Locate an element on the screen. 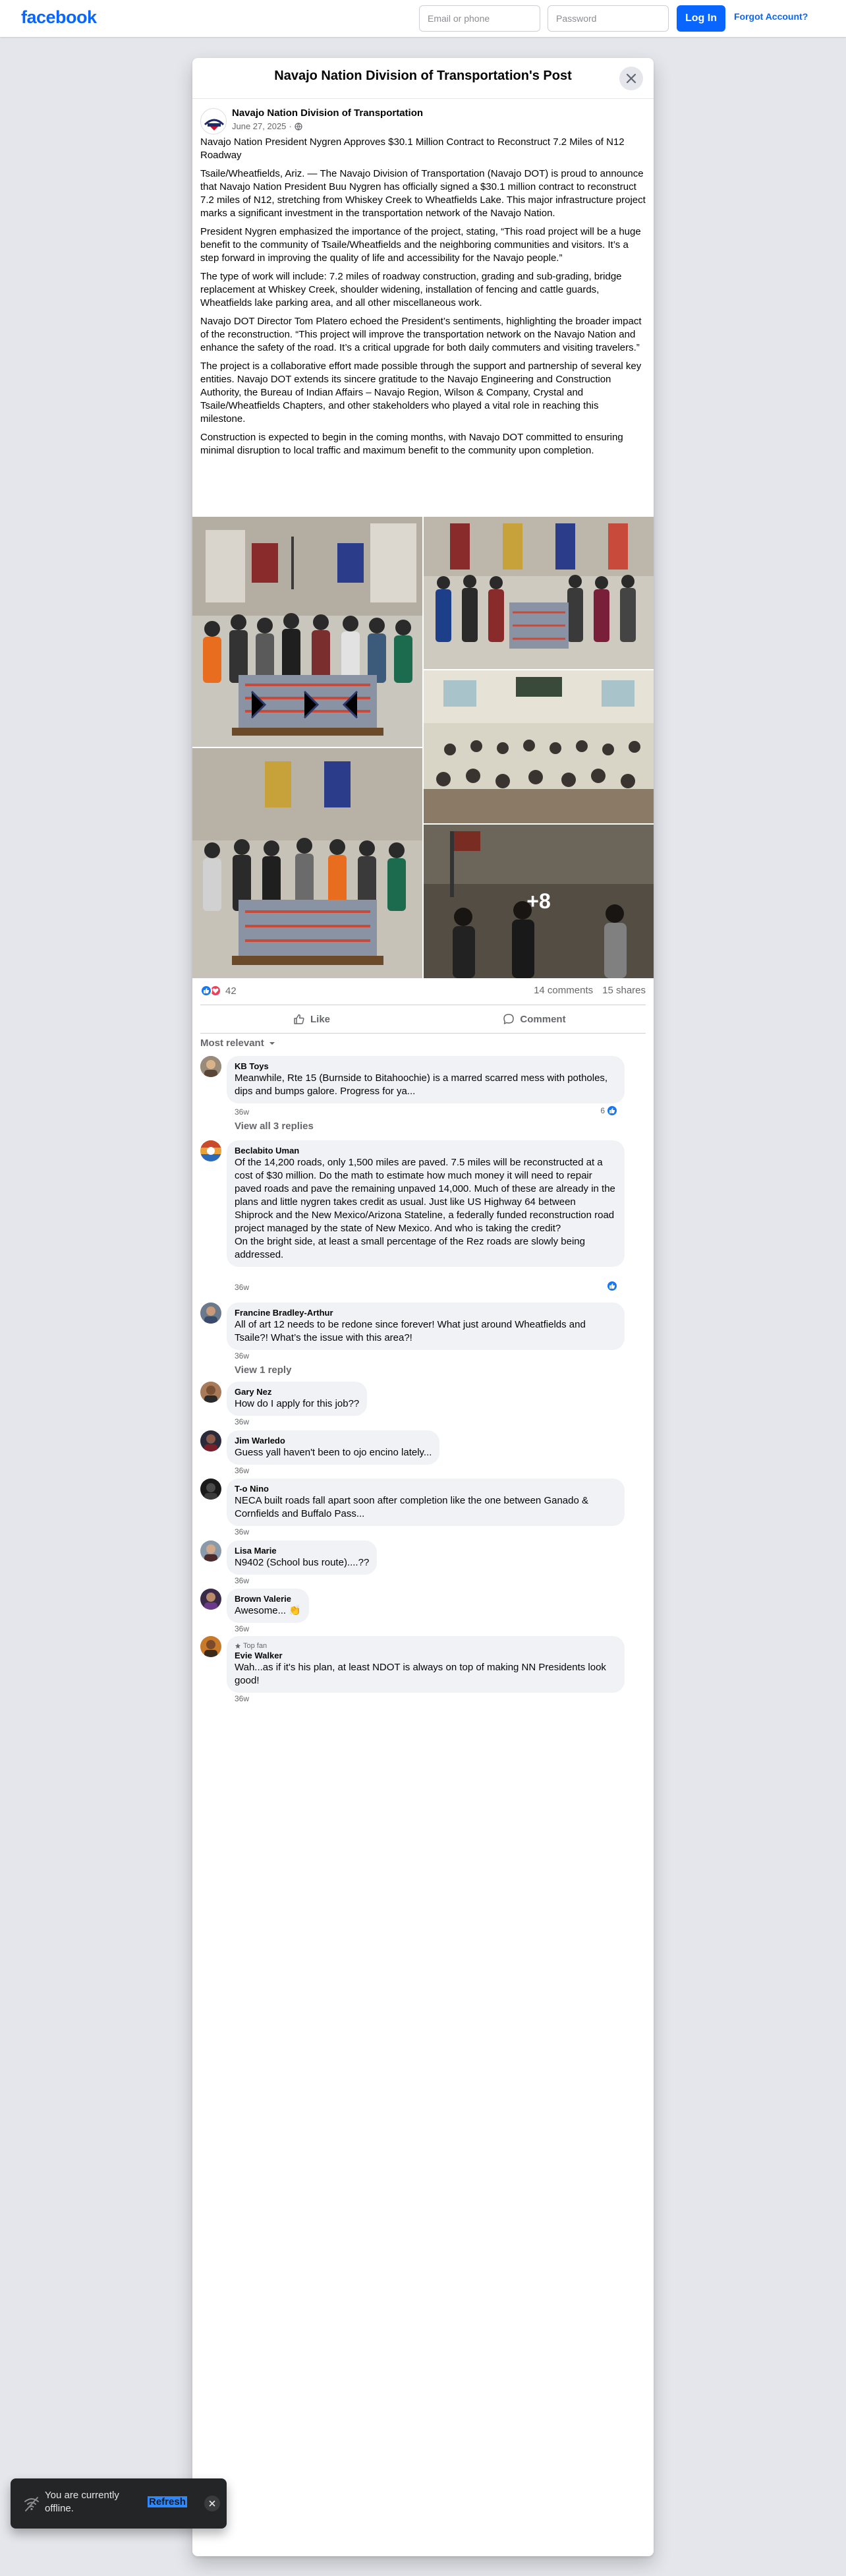  comment-author: Beclabito Uman is located at coordinates (426, 1151).